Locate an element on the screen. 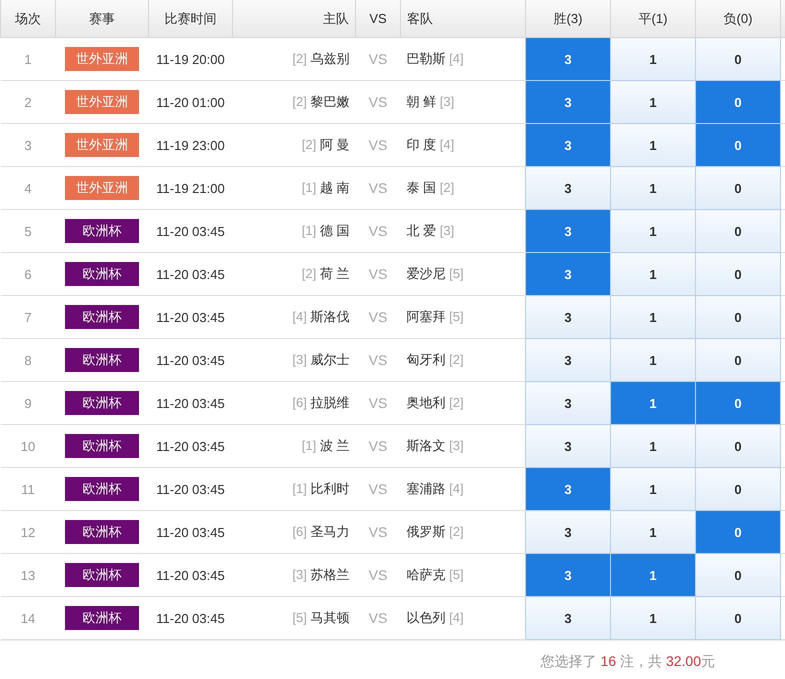  away-team: 朝 鲜 is located at coordinates (421, 101).